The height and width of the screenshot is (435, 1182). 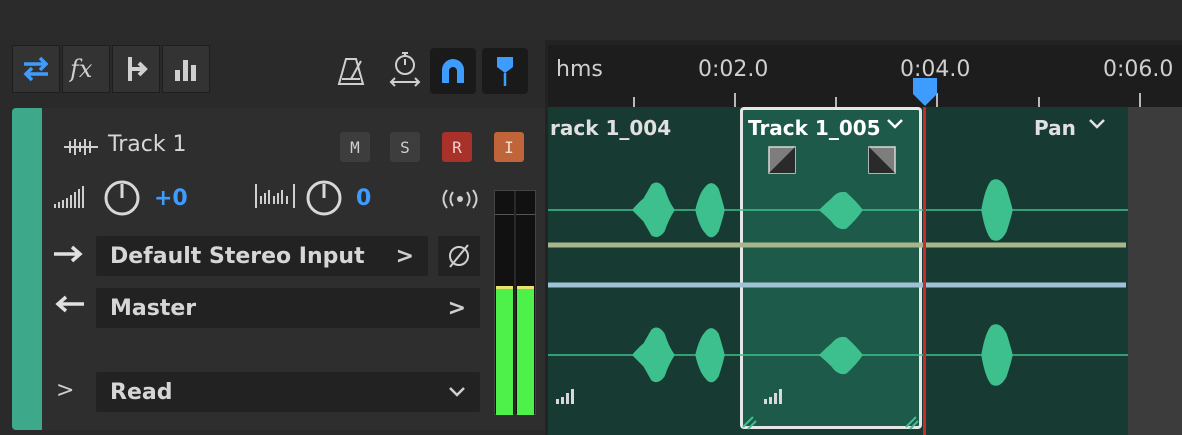 I want to click on marker-button, so click(x=505, y=71).